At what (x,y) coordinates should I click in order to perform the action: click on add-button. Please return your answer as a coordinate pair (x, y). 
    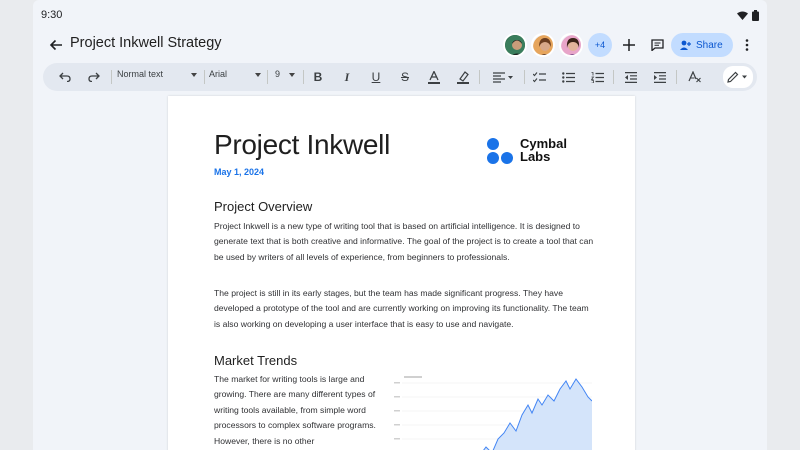
    Looking at the image, I should click on (629, 45).